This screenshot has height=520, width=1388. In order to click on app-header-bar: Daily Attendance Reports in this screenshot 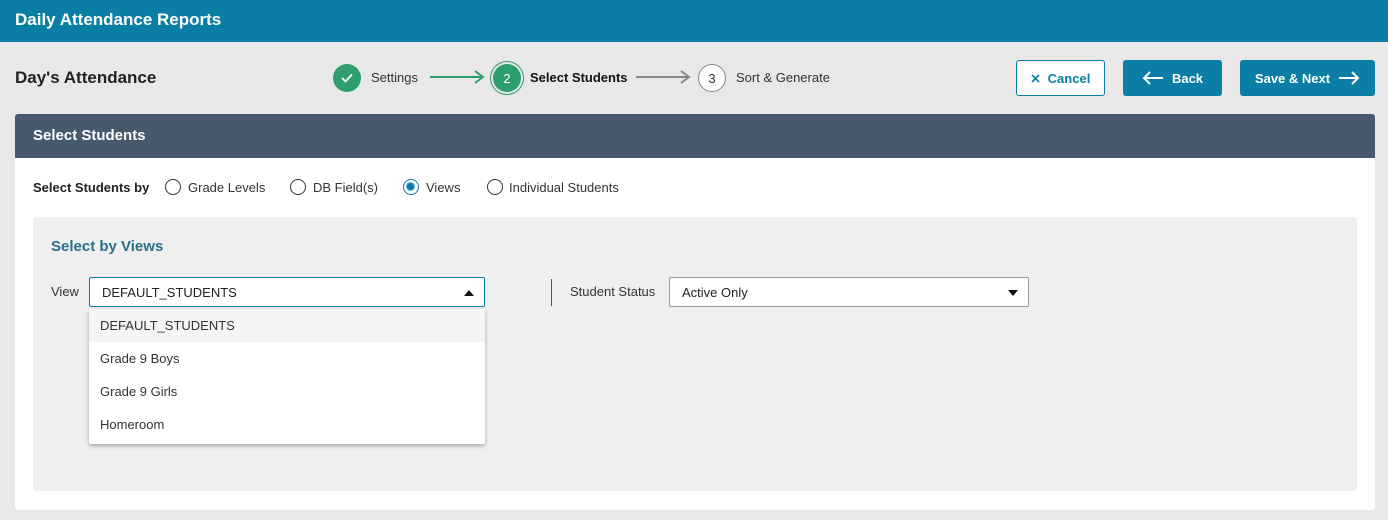, I will do `click(694, 21)`.